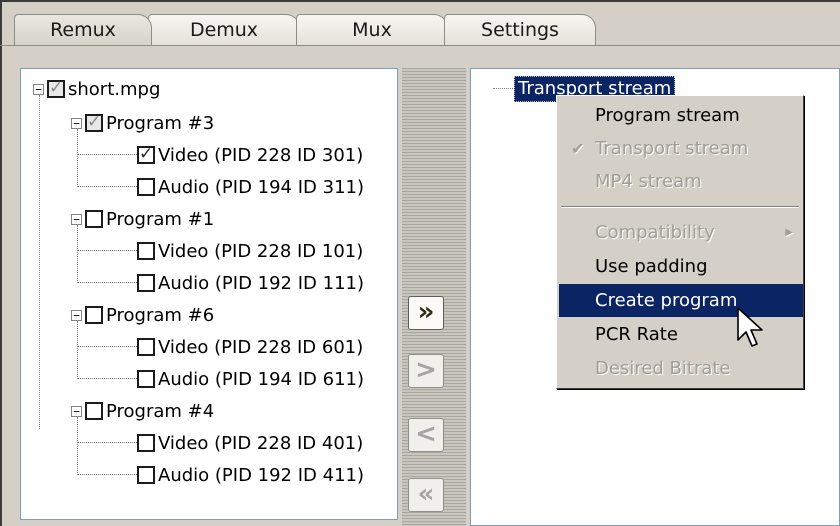  I want to click on program-label: Program #3, so click(160, 123).